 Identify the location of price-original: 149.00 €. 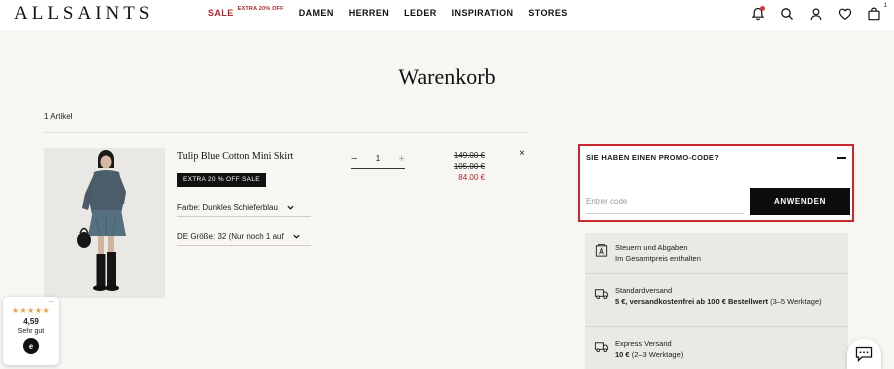
(469, 155).